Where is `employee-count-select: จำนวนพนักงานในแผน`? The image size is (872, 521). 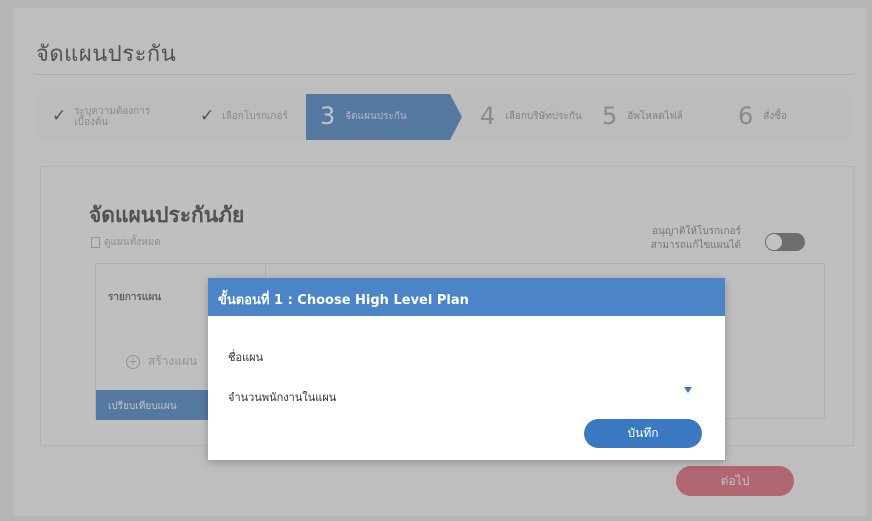 employee-count-select: จำนวนพนักงานในแผน is located at coordinates (282, 397).